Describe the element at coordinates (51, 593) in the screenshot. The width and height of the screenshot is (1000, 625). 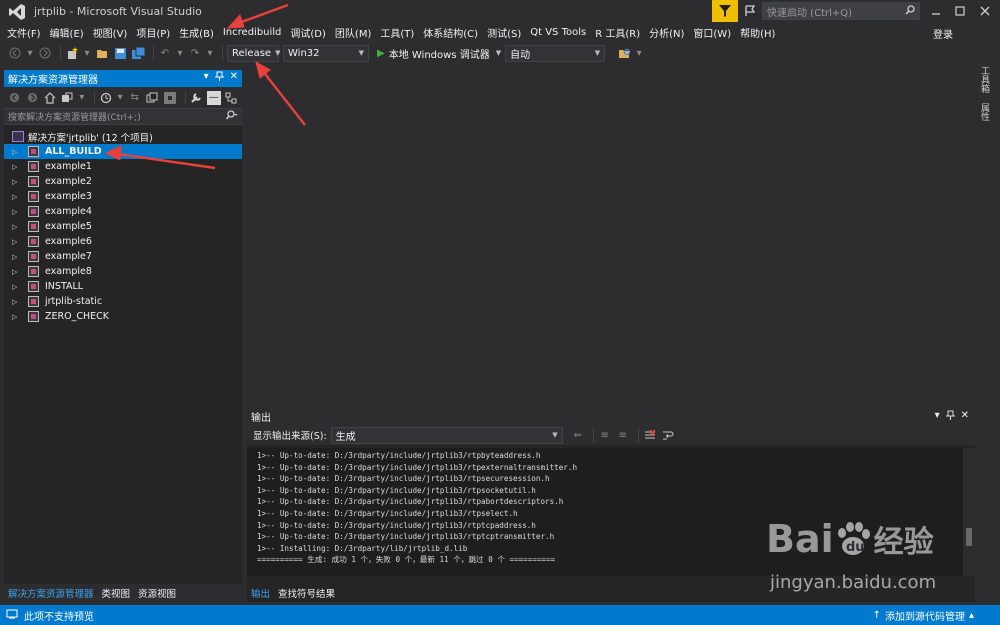
I see `tab-solution-explorer: 解决方案资源管理器` at that location.